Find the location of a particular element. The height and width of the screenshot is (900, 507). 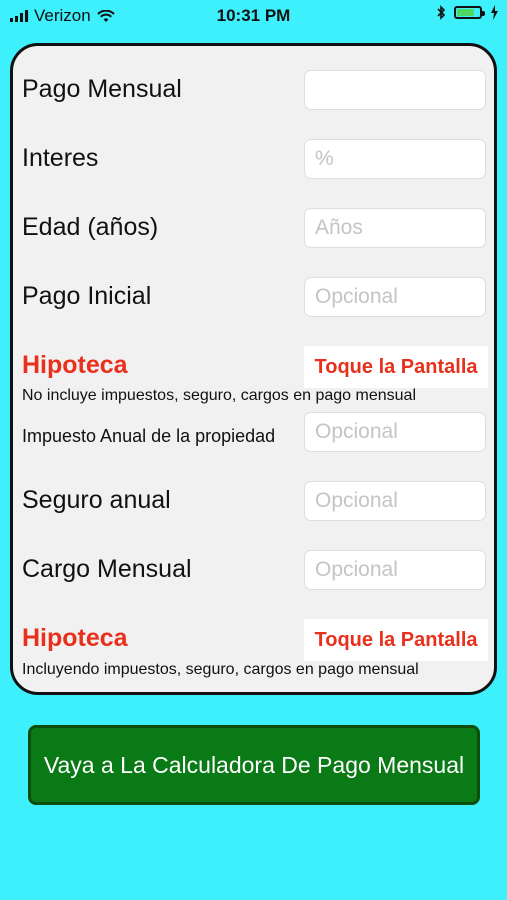

status-icons is located at coordinates (468, 12).